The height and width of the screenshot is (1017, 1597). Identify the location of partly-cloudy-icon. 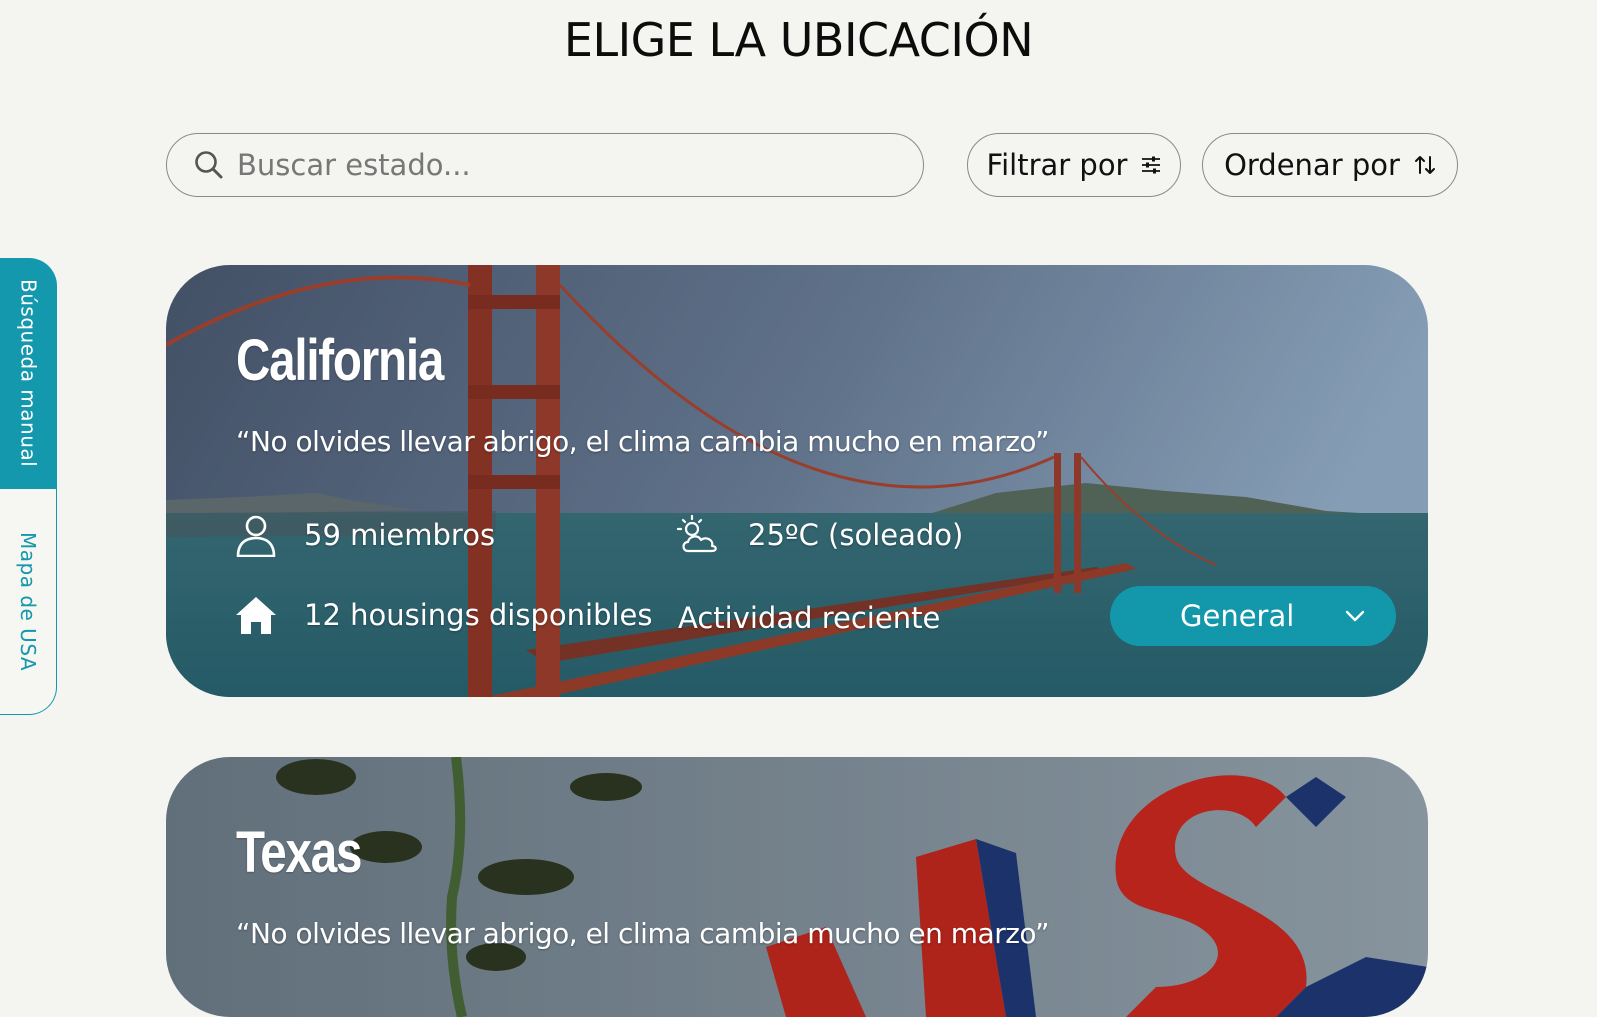
(696, 533).